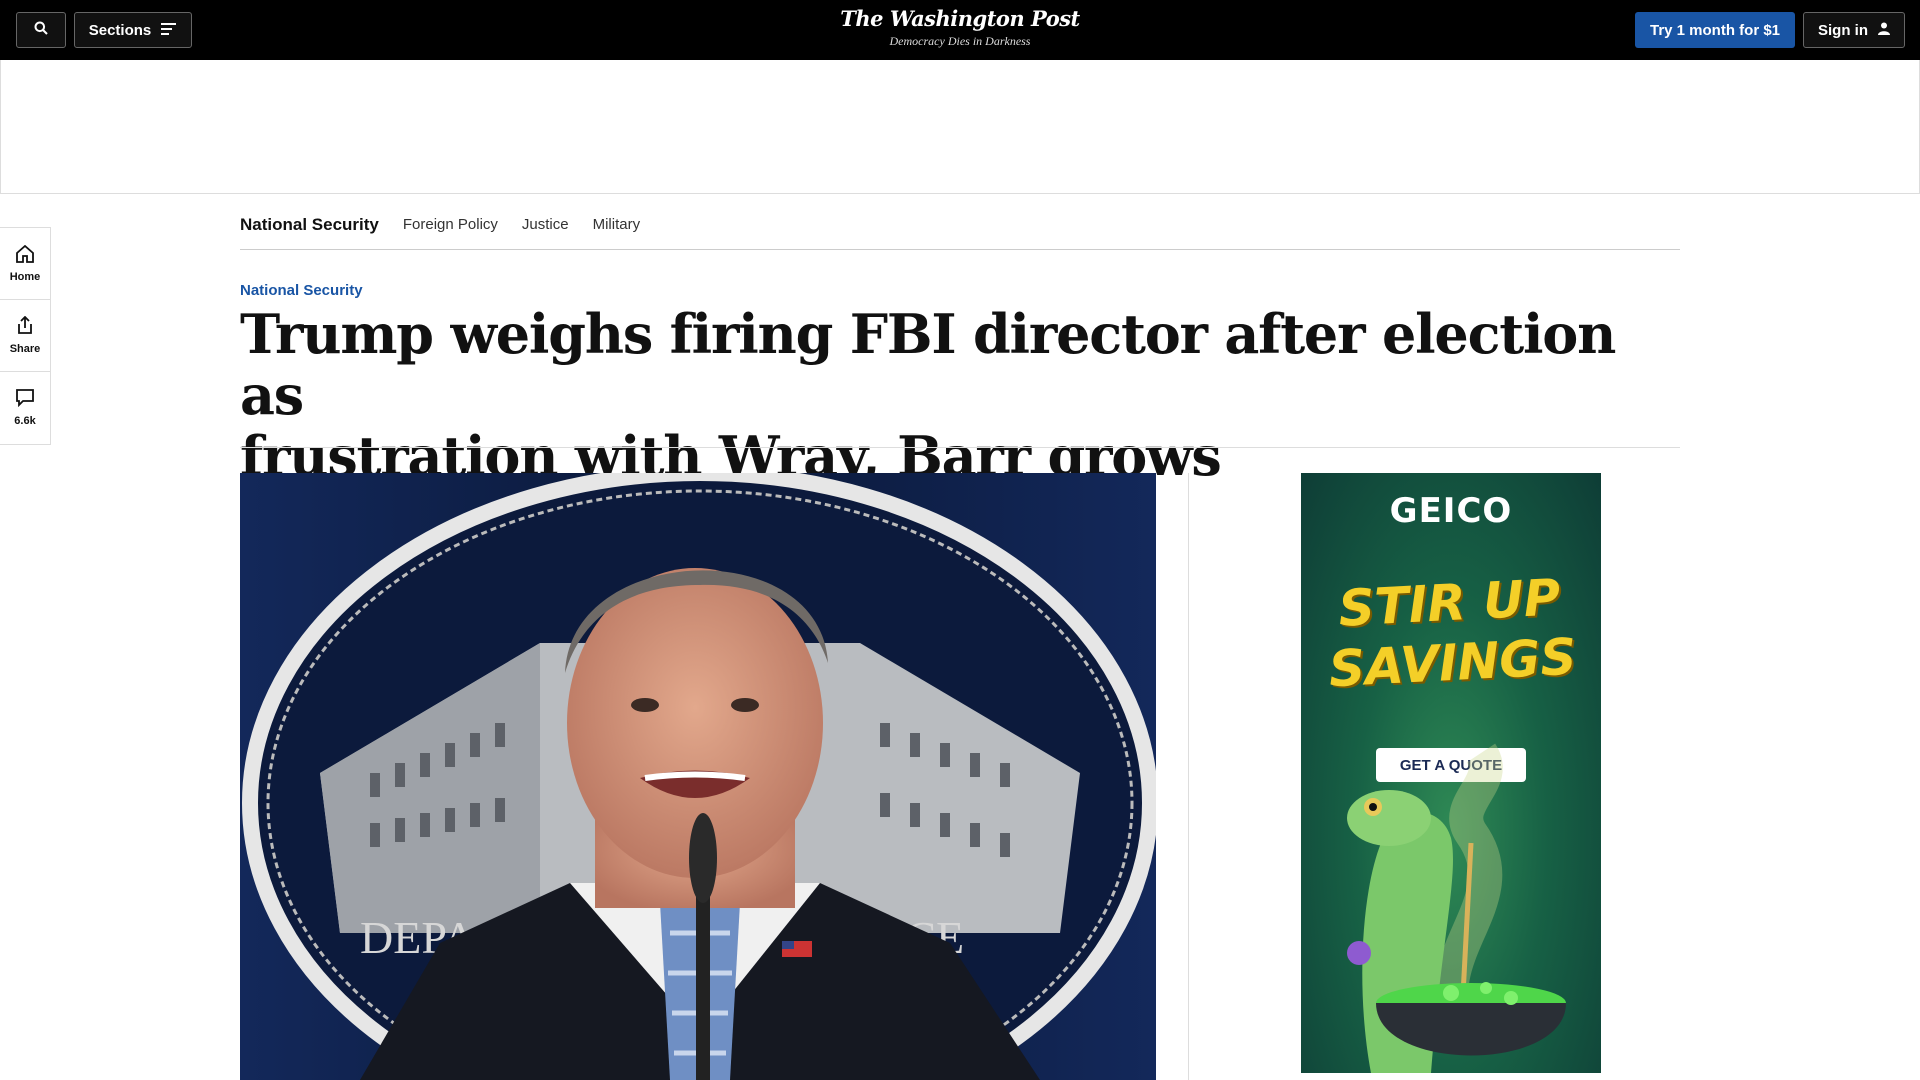 This screenshot has height=1080, width=1920. I want to click on column-divider, so click(1188, 776).